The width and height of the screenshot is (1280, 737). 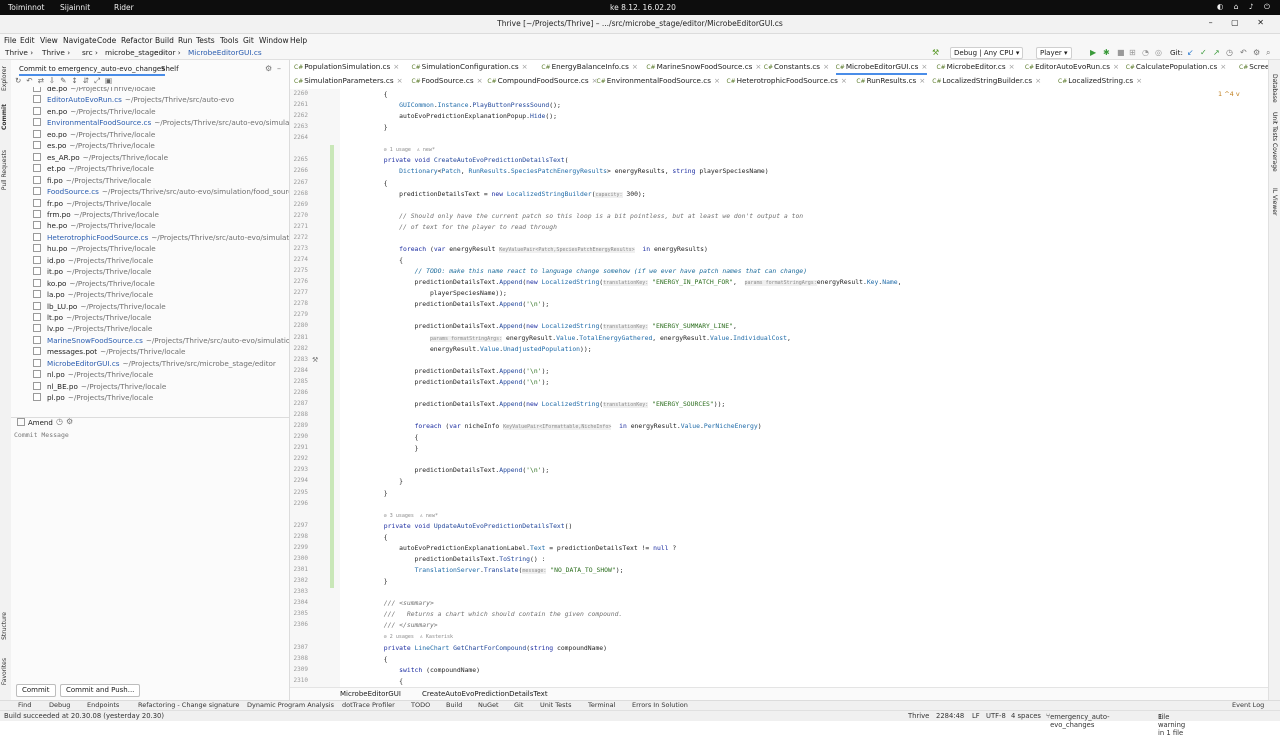 I want to click on editor-tab: C#EnergyBalanceInfo.cs ×, so click(x=589, y=67).